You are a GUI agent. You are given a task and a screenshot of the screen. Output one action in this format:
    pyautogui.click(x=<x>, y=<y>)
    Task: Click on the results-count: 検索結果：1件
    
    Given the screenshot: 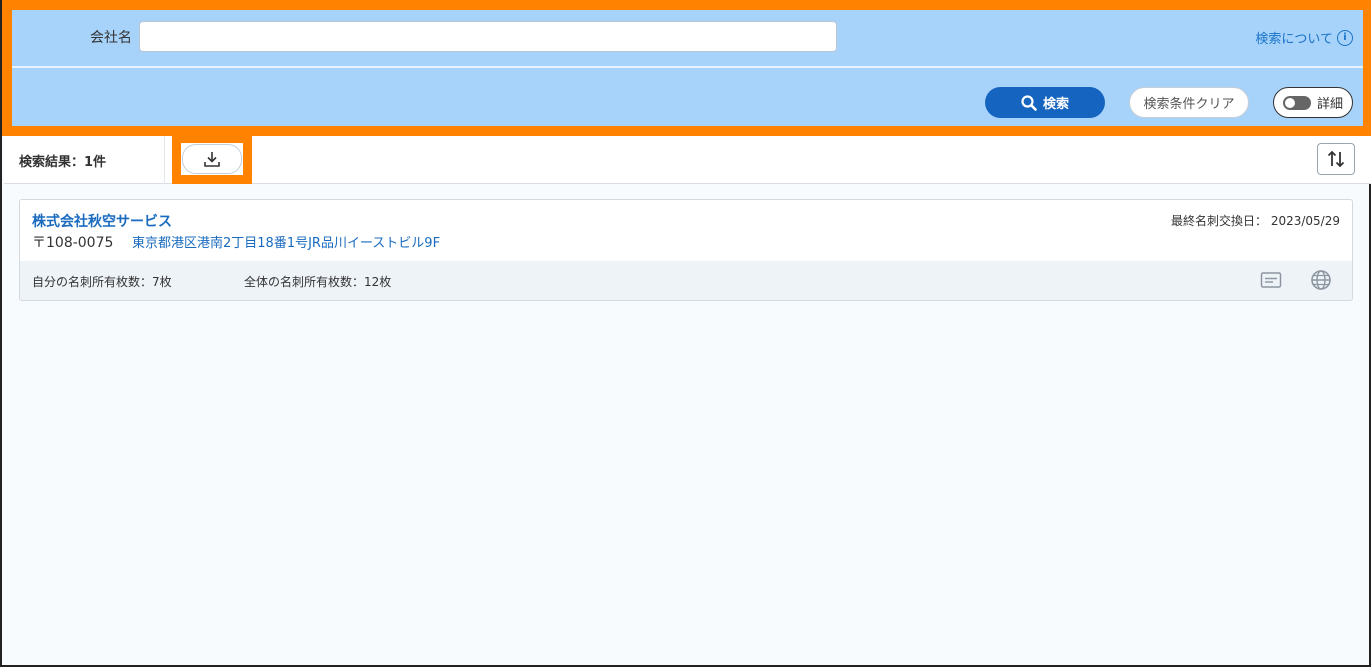 What is the action you would take?
    pyautogui.click(x=63, y=162)
    